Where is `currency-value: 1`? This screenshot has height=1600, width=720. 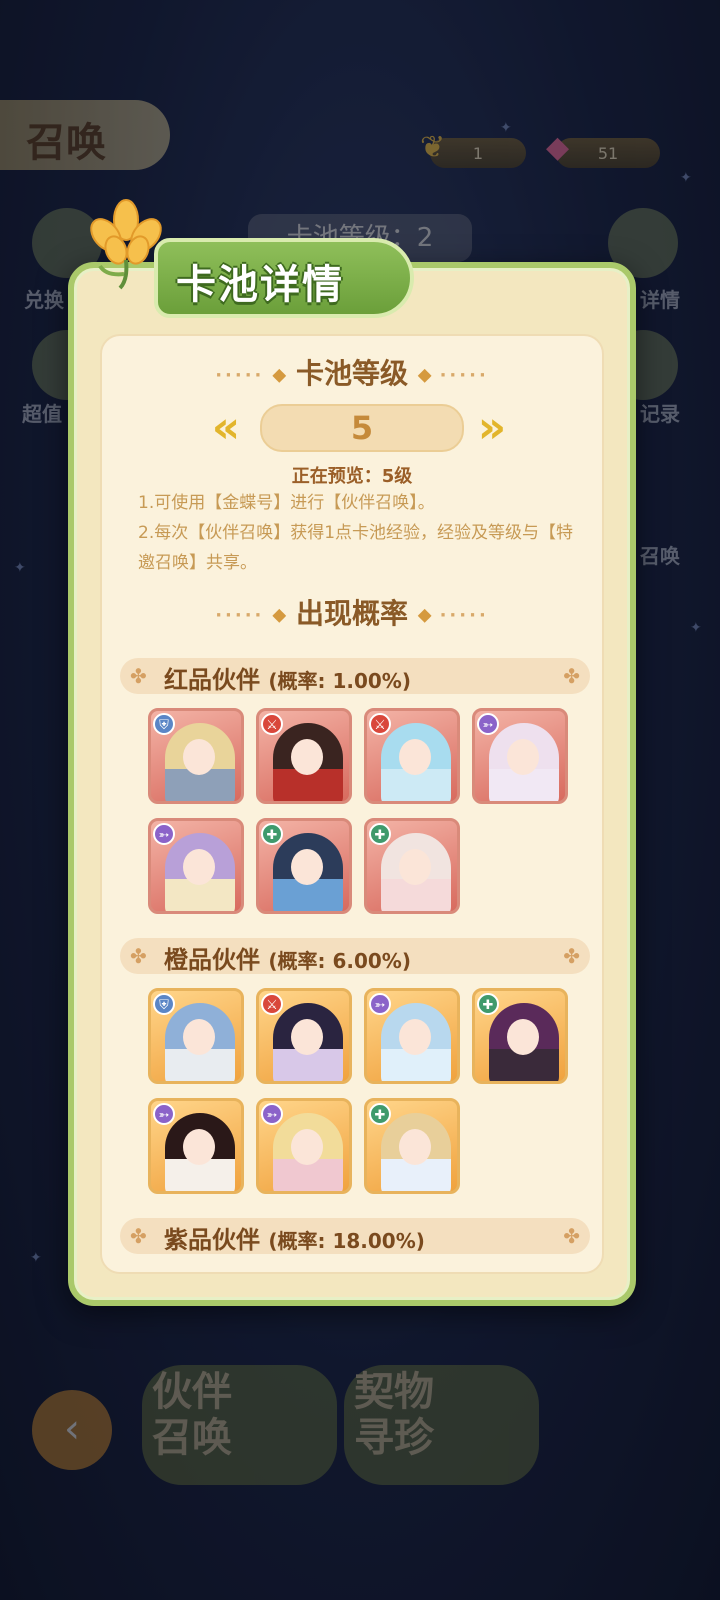 currency-value: 1 is located at coordinates (478, 153).